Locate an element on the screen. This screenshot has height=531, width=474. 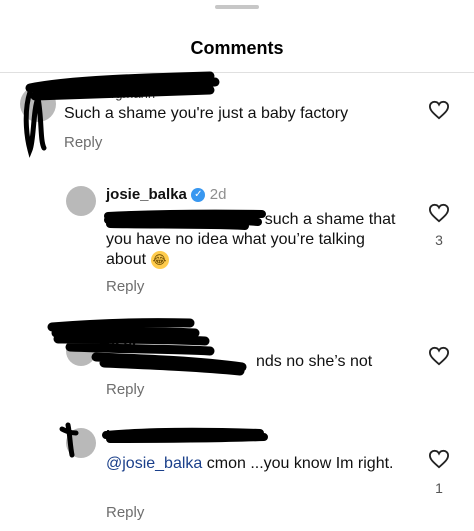
comment-text: @josie_balka cmon ...you know Im right. is located at coordinates (256, 464).